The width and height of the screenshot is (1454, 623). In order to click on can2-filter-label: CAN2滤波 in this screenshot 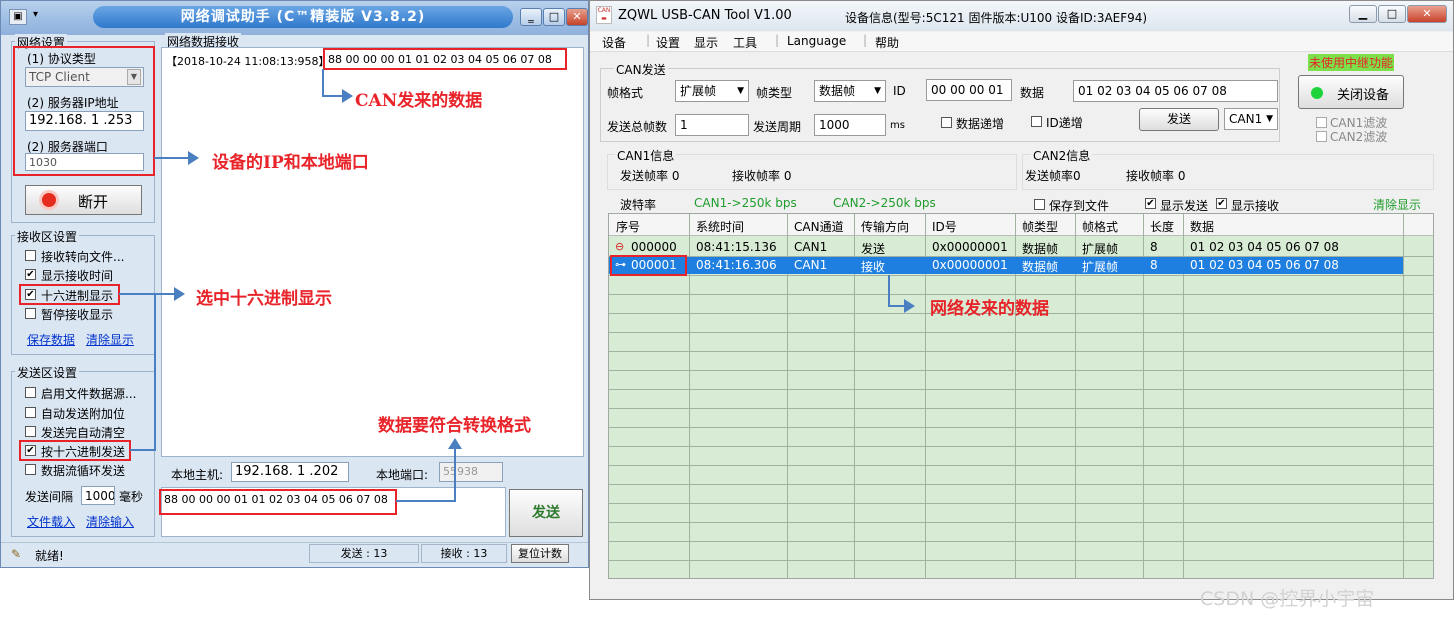, I will do `click(1359, 137)`.